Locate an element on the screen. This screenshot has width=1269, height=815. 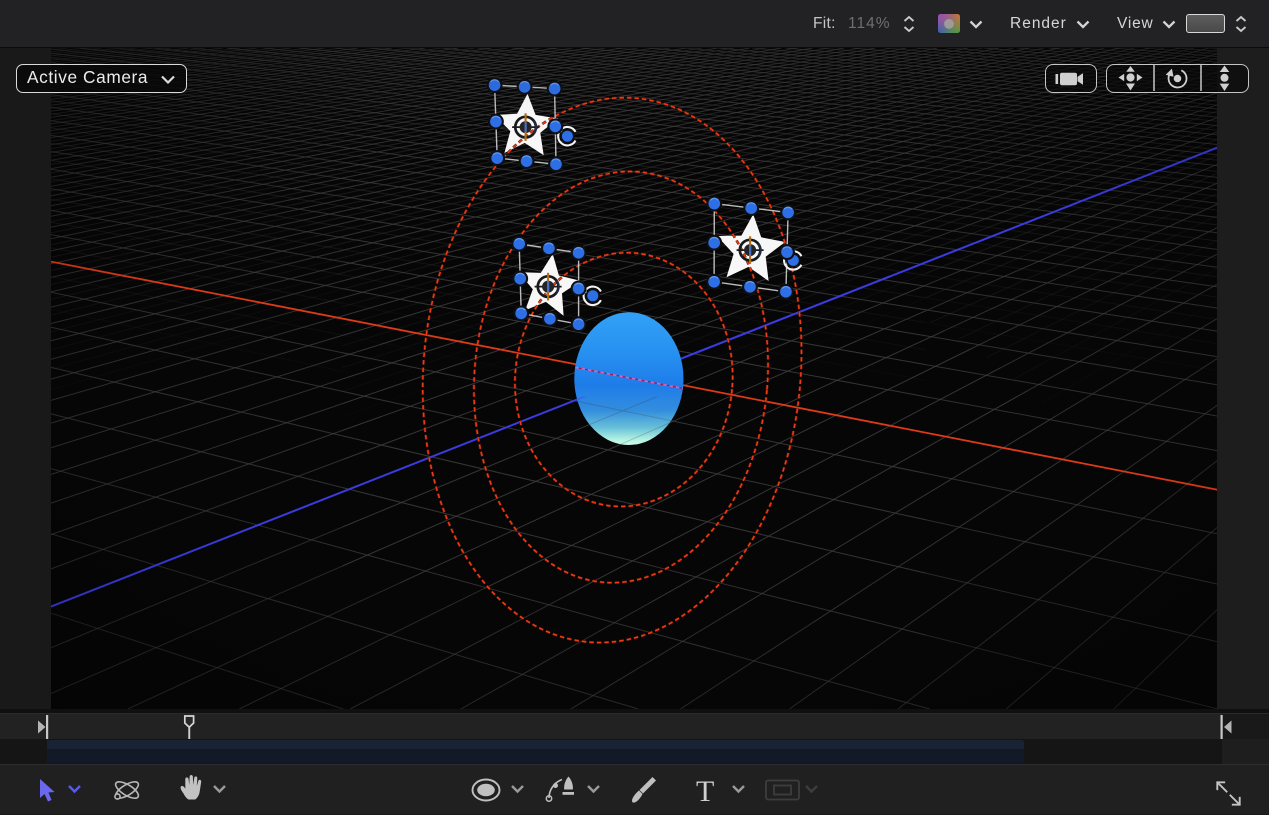
svg-text: T is located at coordinates (705, 791).